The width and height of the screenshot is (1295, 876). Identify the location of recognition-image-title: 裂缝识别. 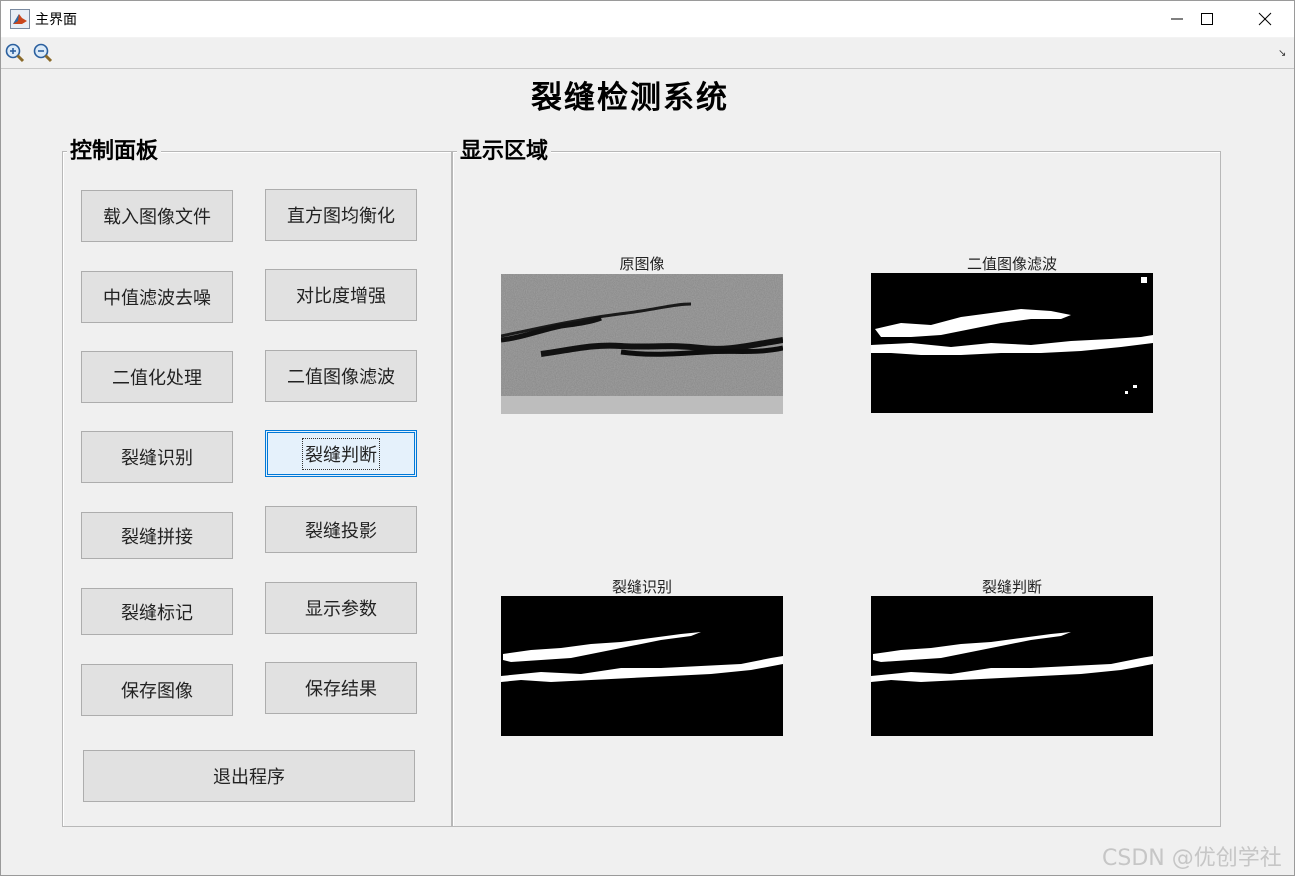
(641, 587).